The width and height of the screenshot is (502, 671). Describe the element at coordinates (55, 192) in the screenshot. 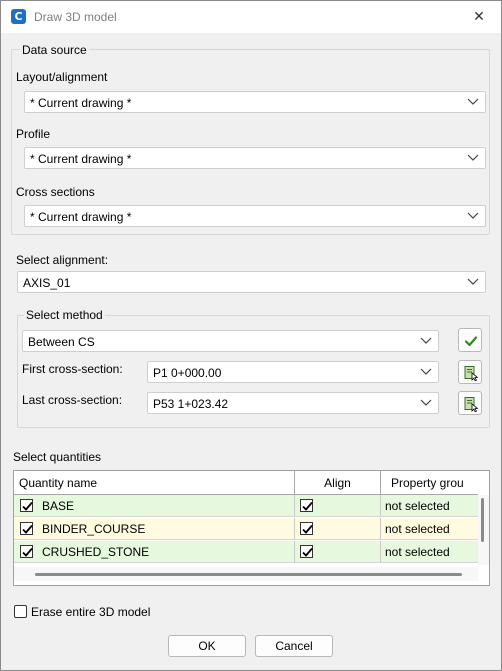

I see `cross-sections-label: Cross sections` at that location.